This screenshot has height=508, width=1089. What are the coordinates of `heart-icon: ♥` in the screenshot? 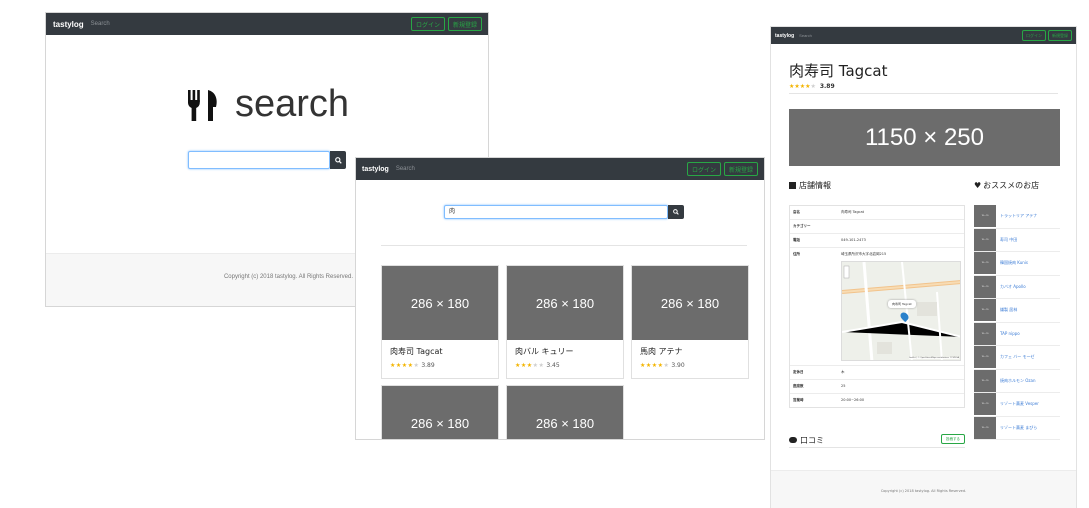 It's located at (978, 185).